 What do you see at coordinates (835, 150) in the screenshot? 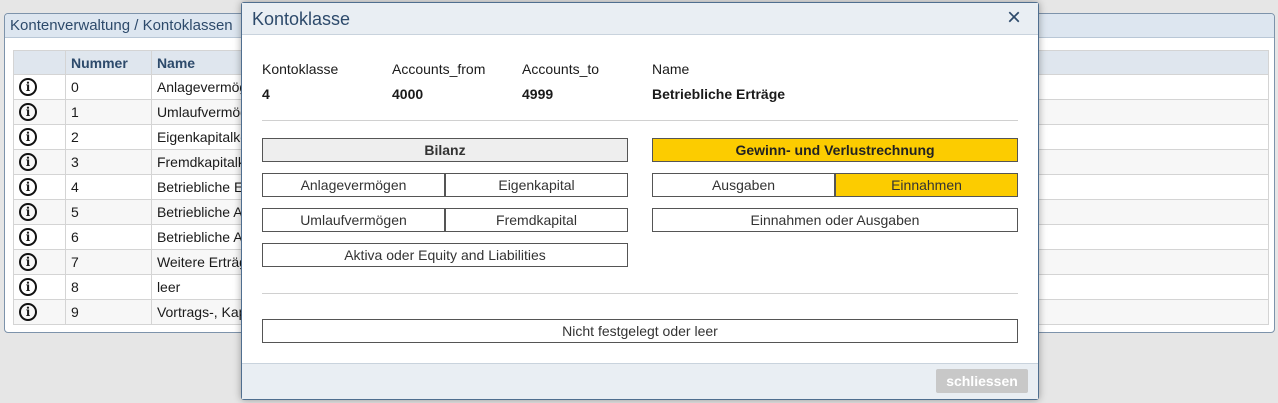
I see `guv-button: Gewinn- und Verlustrechnung` at bounding box center [835, 150].